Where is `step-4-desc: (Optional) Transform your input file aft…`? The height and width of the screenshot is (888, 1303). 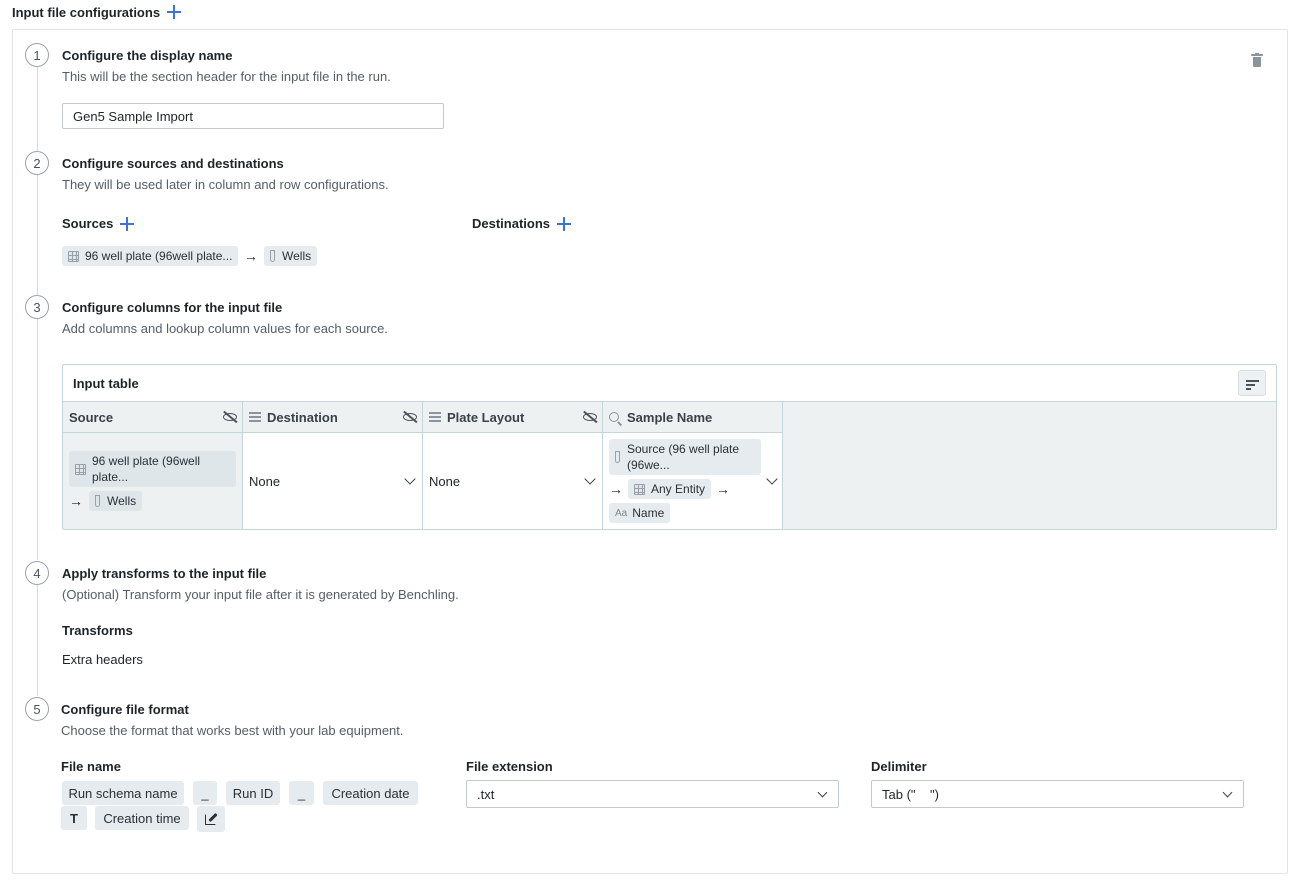
step-4-desc: (Optional) Transform your input file aft… is located at coordinates (260, 594).